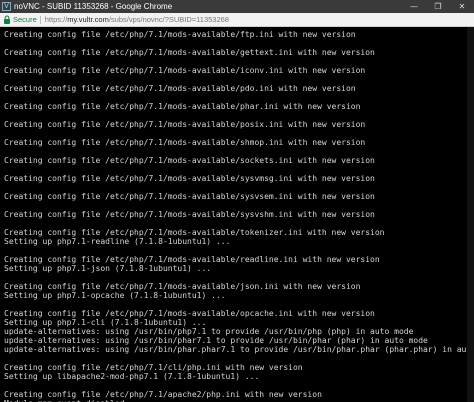  What do you see at coordinates (168, 19) in the screenshot?
I see `url-path: /subs/vps/novnc/?SUBID=11353268` at bounding box center [168, 19].